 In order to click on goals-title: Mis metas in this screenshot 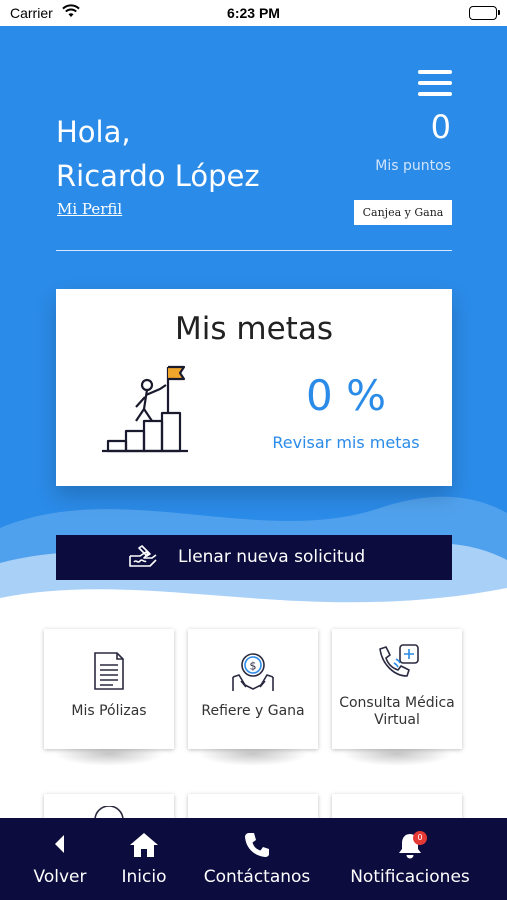, I will do `click(254, 329)`.